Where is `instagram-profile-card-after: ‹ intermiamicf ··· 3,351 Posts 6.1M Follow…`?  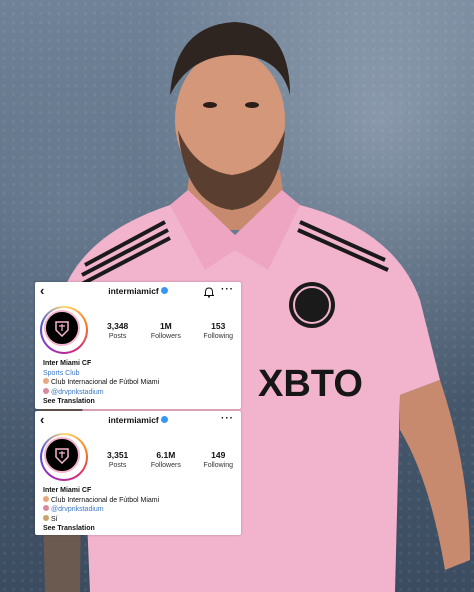
instagram-profile-card-after: ‹ intermiamicf ··· 3,351 Posts 6.1M Follow… is located at coordinates (138, 473).